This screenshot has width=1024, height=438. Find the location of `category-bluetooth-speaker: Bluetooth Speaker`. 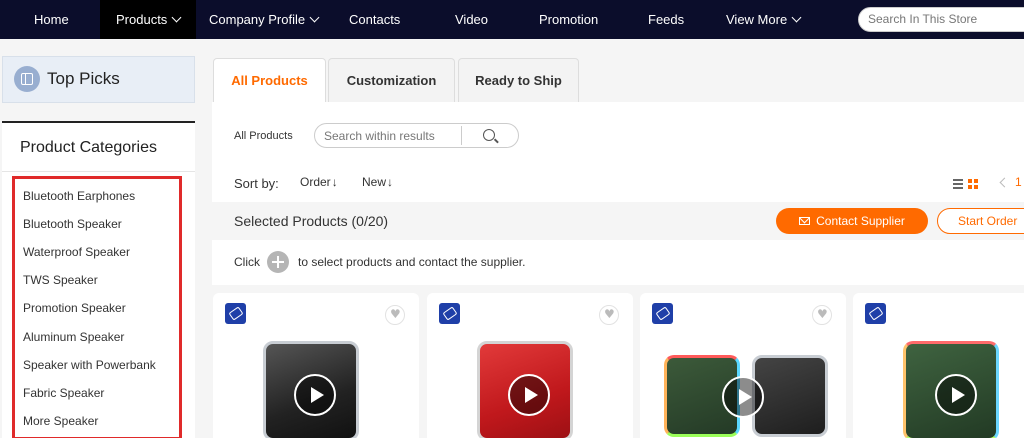

category-bluetooth-speaker: Bluetooth Speaker is located at coordinates (72, 224).